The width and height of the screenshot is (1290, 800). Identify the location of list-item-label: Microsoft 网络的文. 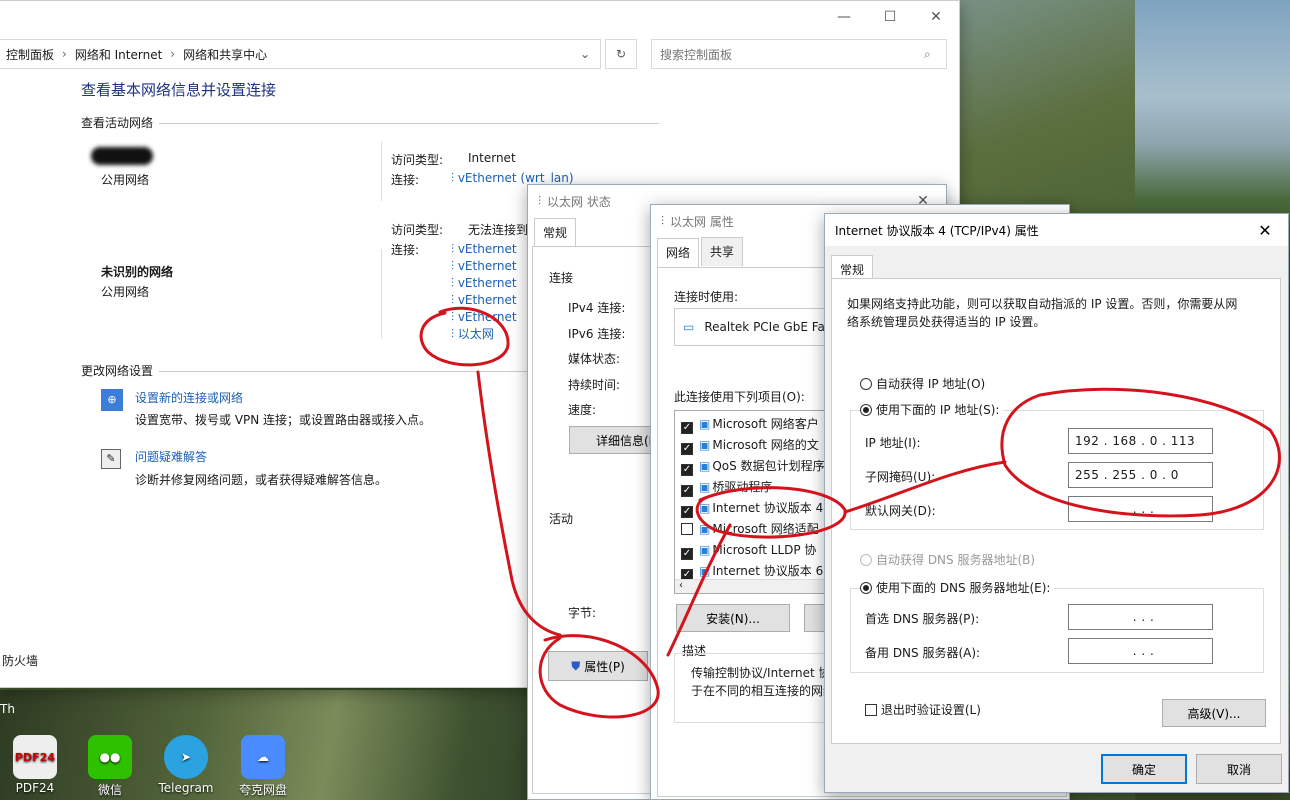
(765, 445).